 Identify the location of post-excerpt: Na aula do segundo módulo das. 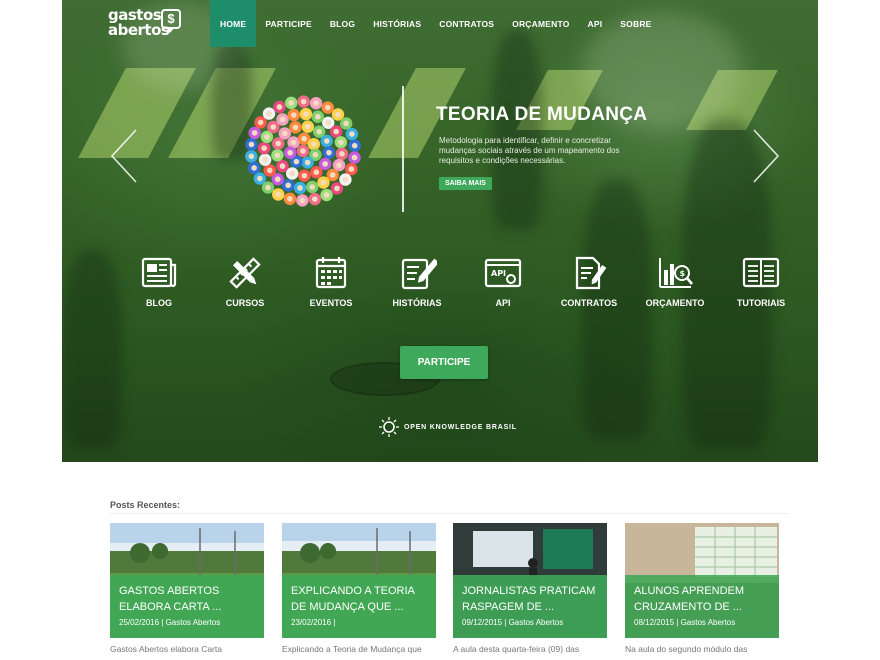
(686, 649).